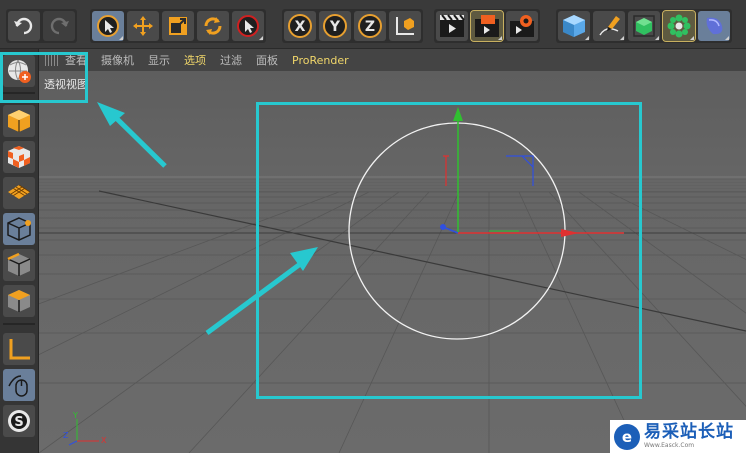 This screenshot has width=746, height=453. What do you see at coordinates (248, 26) in the screenshot?
I see `live-select-icon` at bounding box center [248, 26].